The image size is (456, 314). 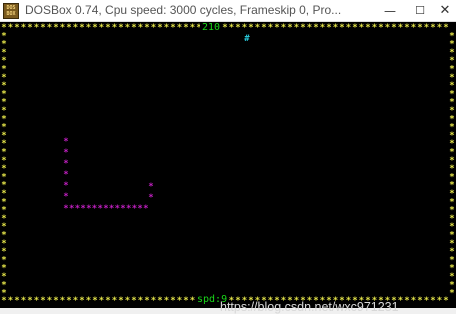 I want to click on close-button: ✕, so click(x=443, y=11).